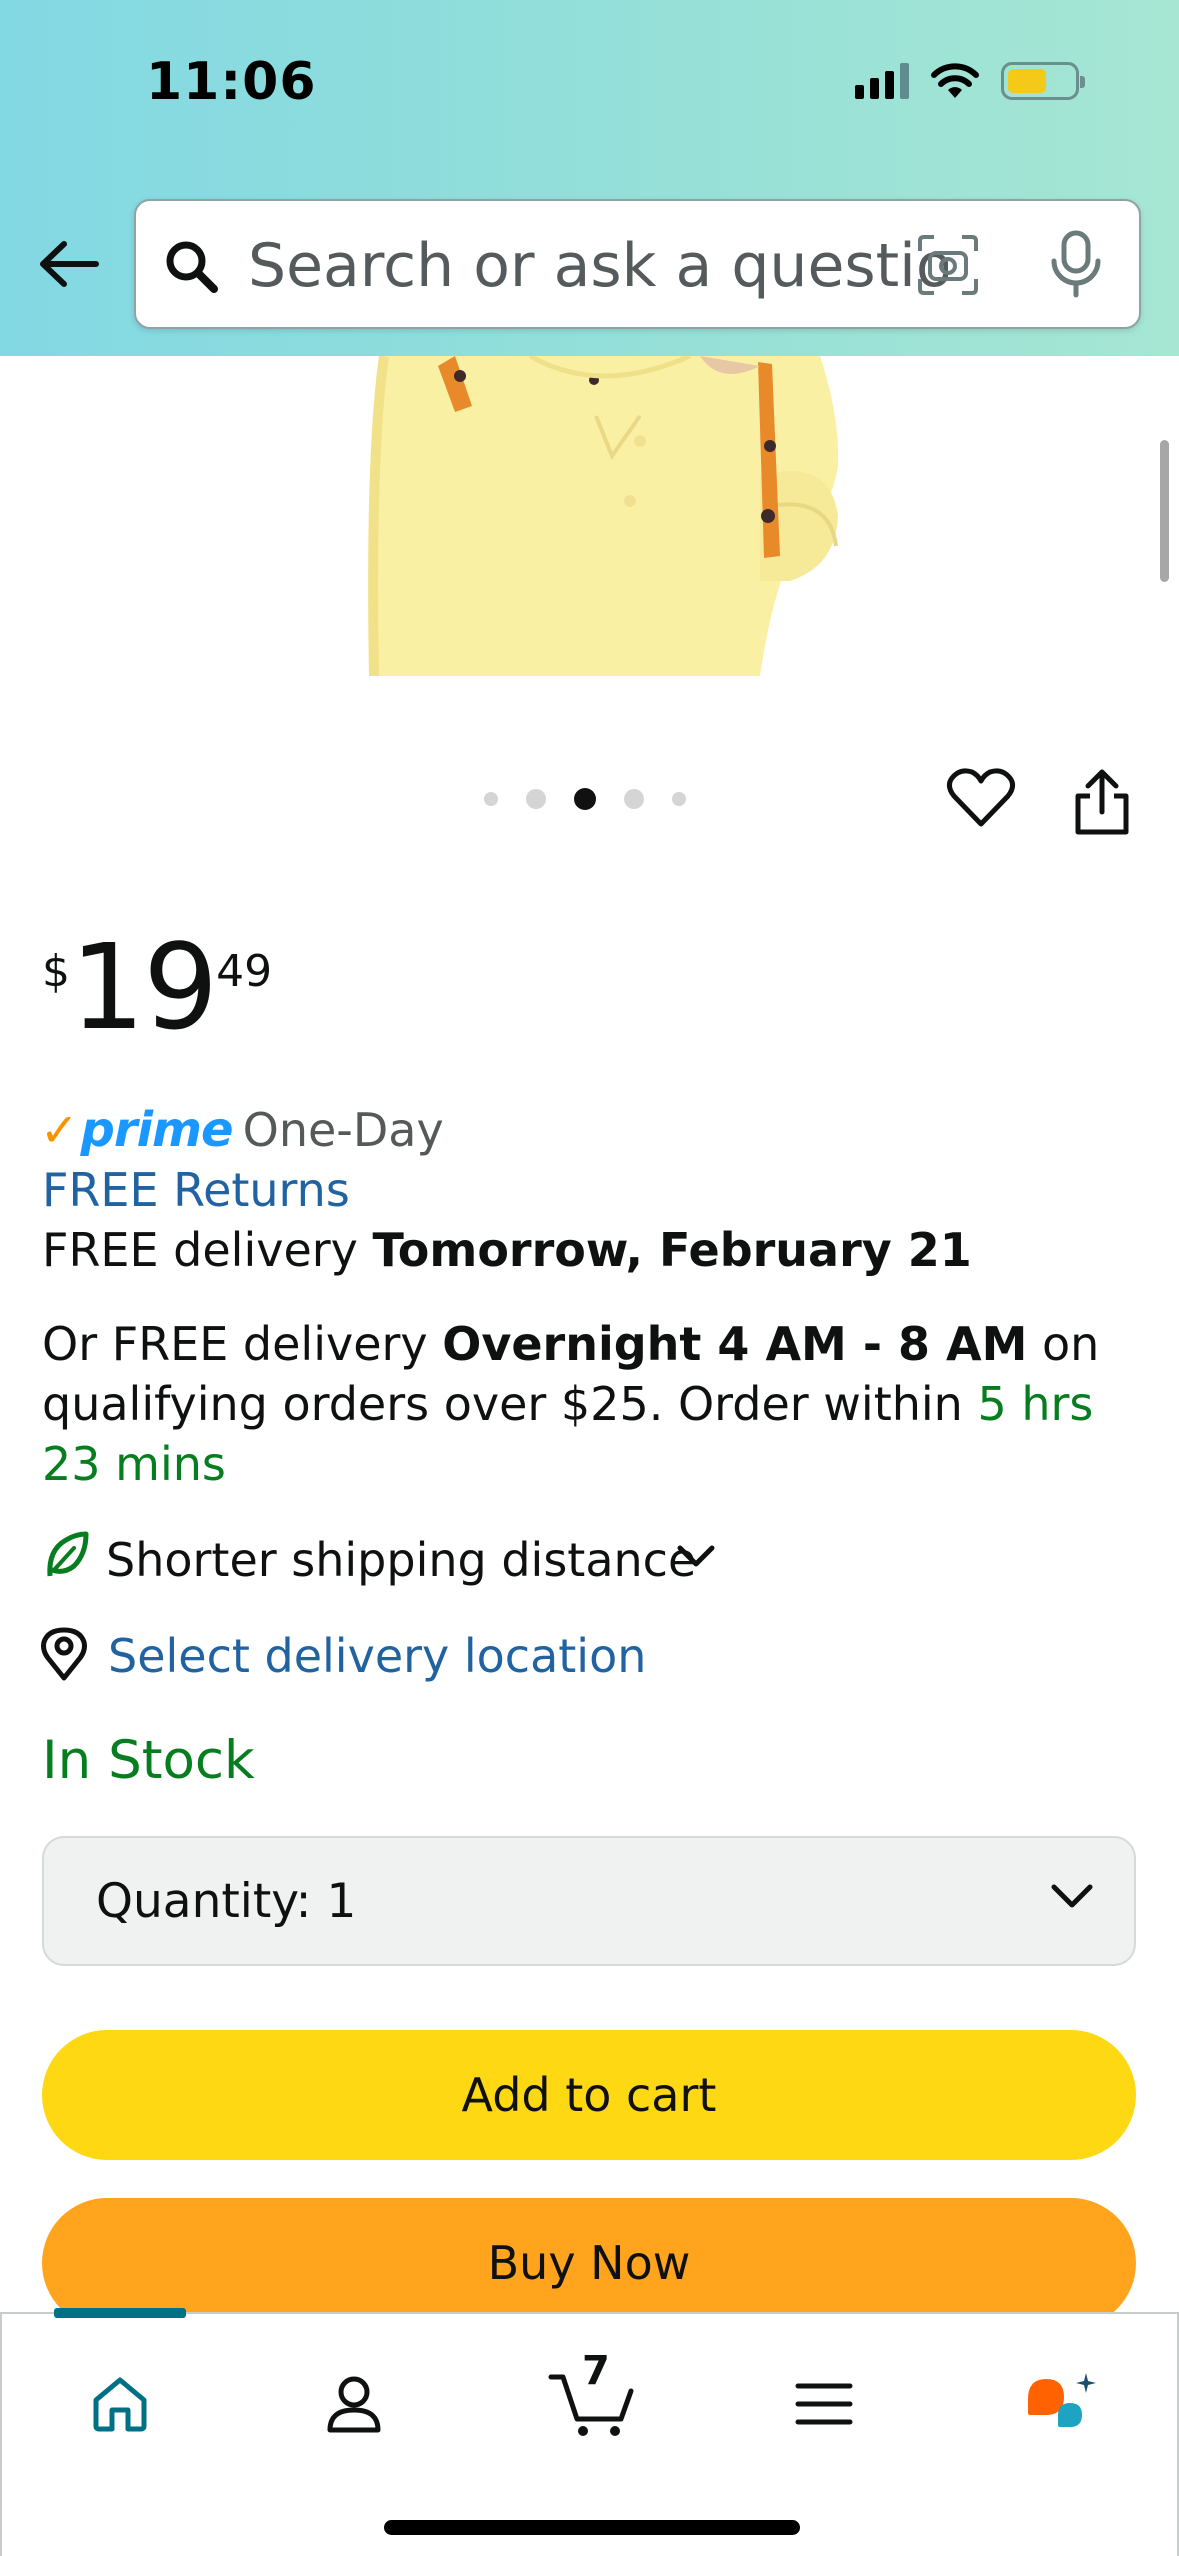  I want to click on active-tab-indicator, so click(120, 2313).